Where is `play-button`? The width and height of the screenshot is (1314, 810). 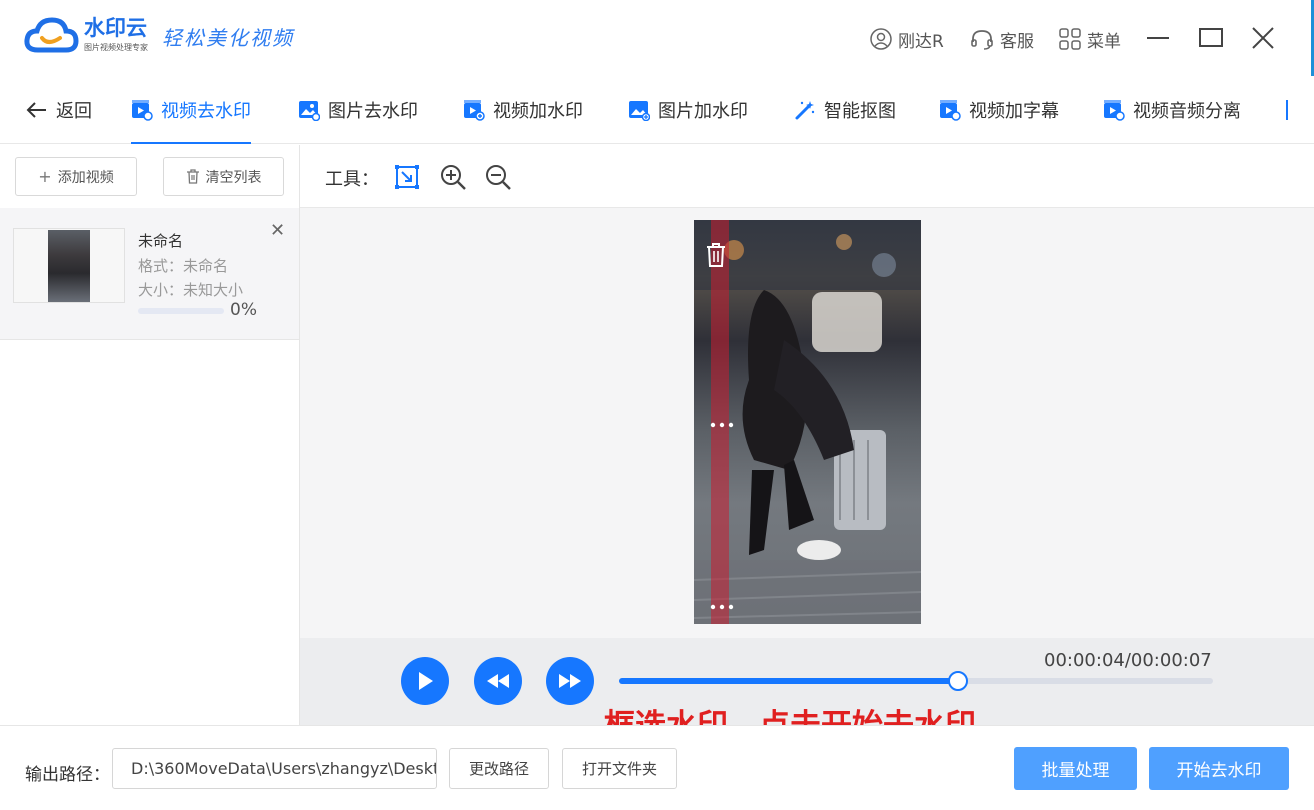 play-button is located at coordinates (425, 681).